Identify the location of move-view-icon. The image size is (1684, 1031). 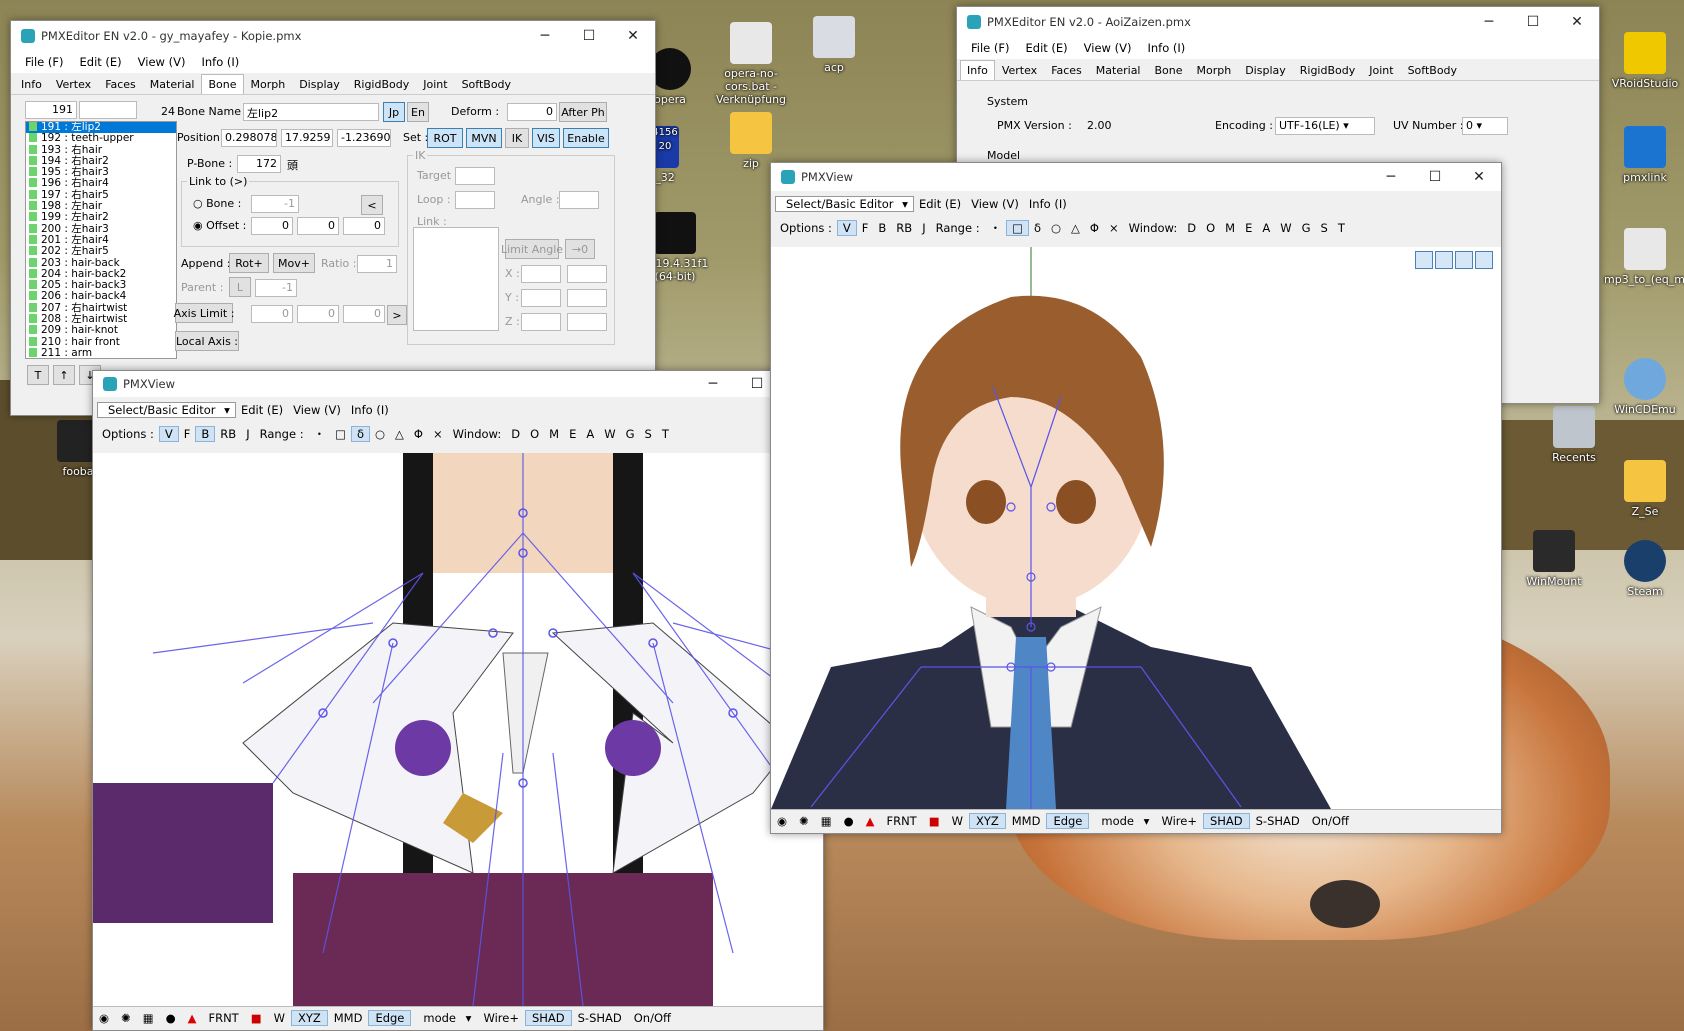
(1424, 260).